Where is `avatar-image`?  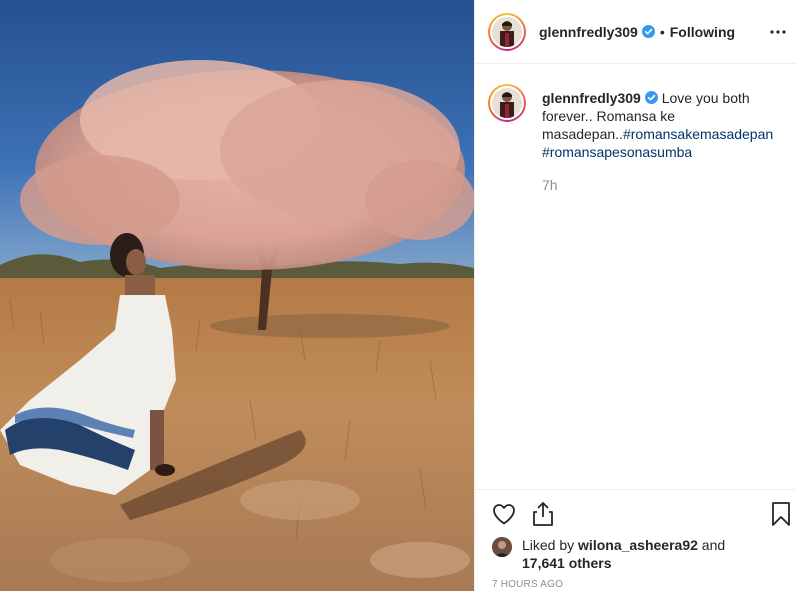
avatar-image is located at coordinates (507, 31).